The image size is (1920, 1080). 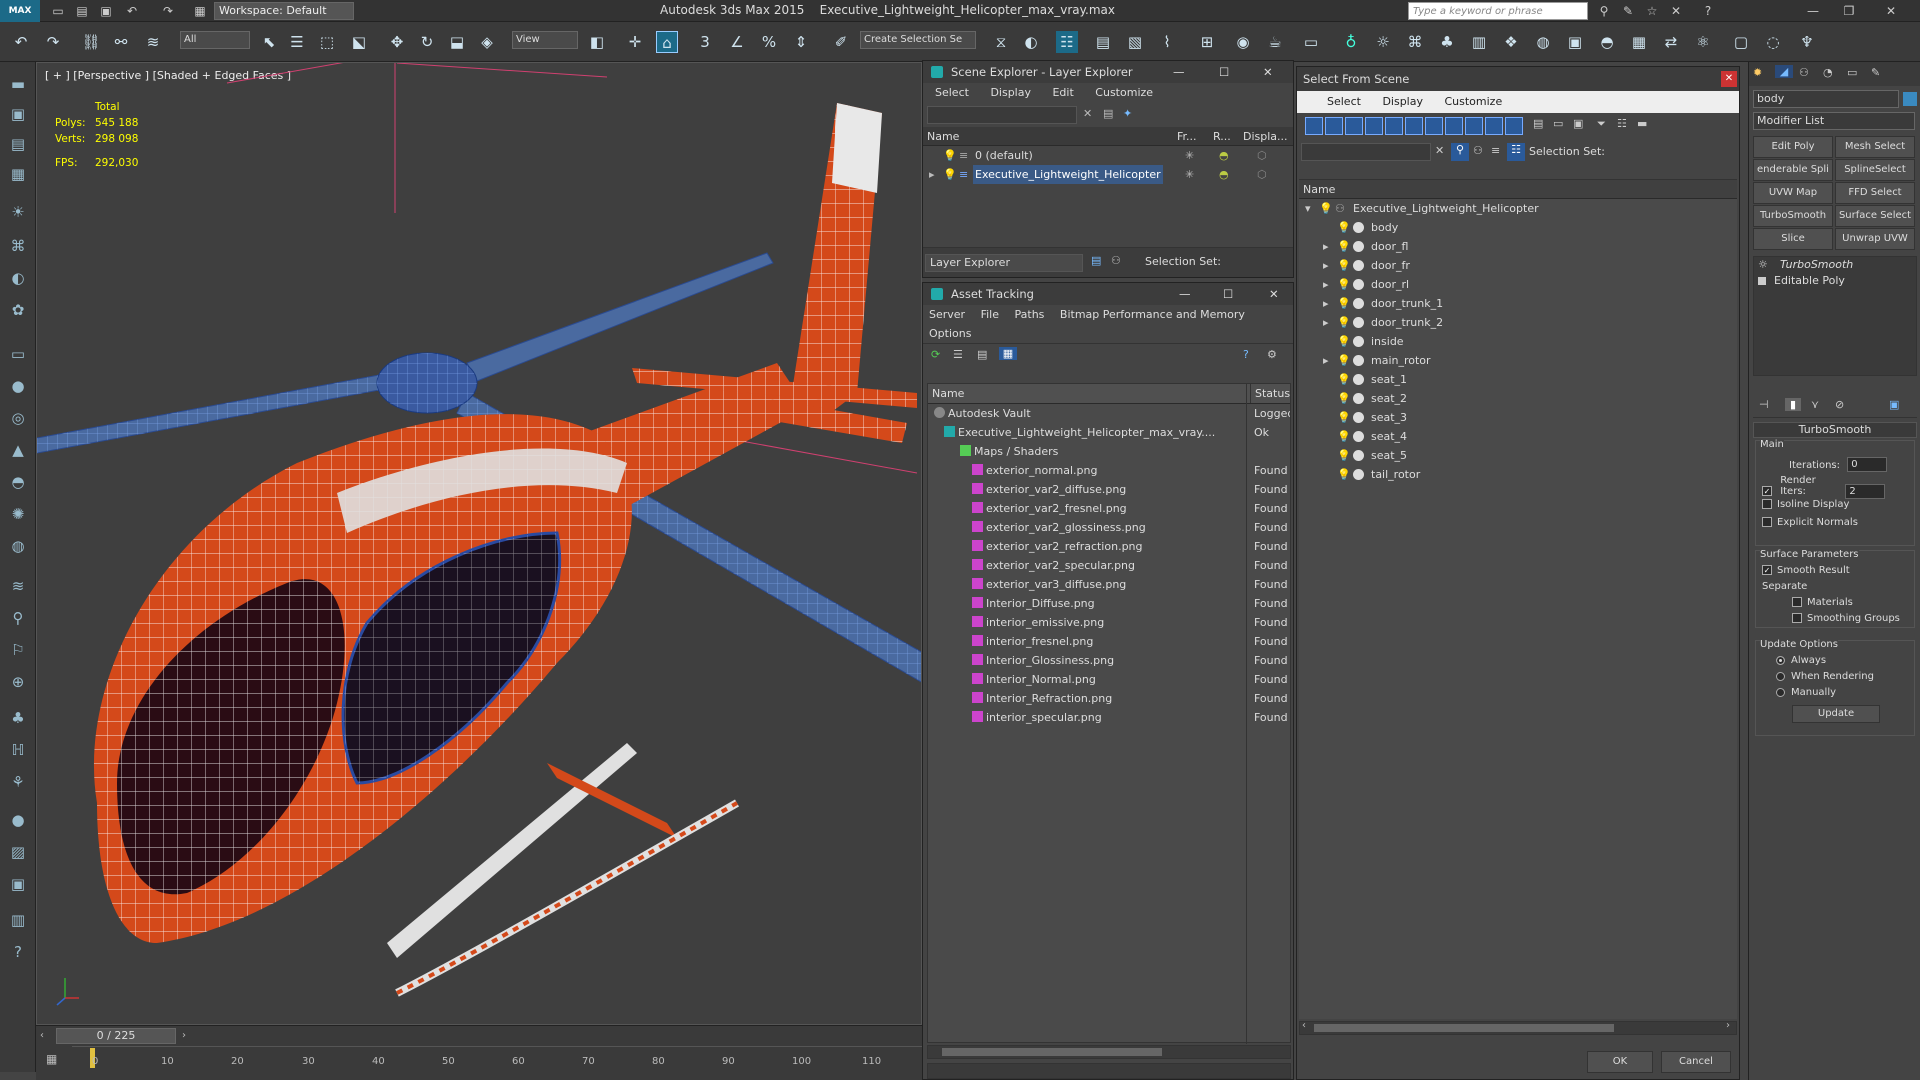 I want to click on group-filter-icon, so click(x=1434, y=126).